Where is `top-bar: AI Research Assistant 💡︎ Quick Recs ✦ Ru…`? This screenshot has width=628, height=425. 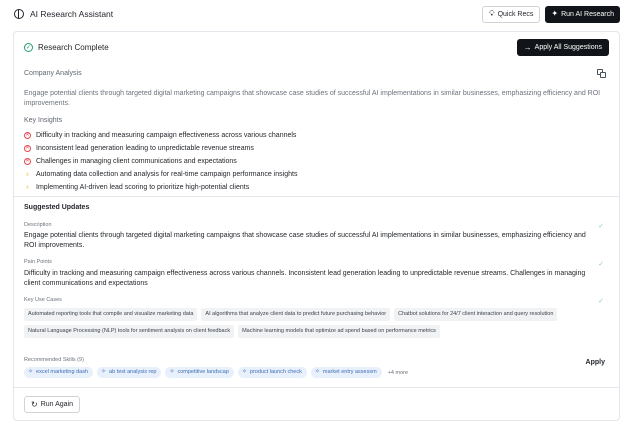
top-bar: AI Research Assistant 💡︎ Quick Recs ✦ Ru… is located at coordinates (314, 14).